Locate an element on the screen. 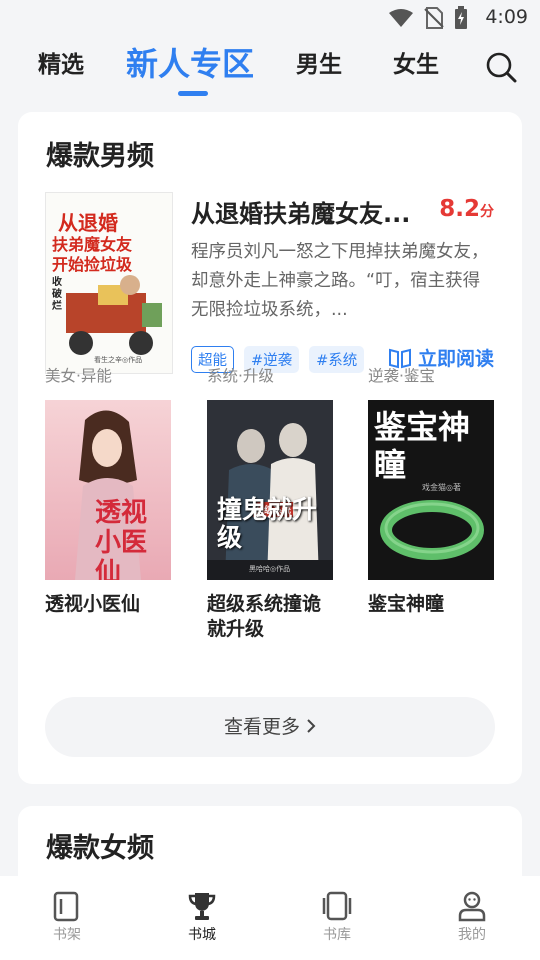 The width and height of the screenshot is (540, 960). tab-featured: 精选 is located at coordinates (61, 65).